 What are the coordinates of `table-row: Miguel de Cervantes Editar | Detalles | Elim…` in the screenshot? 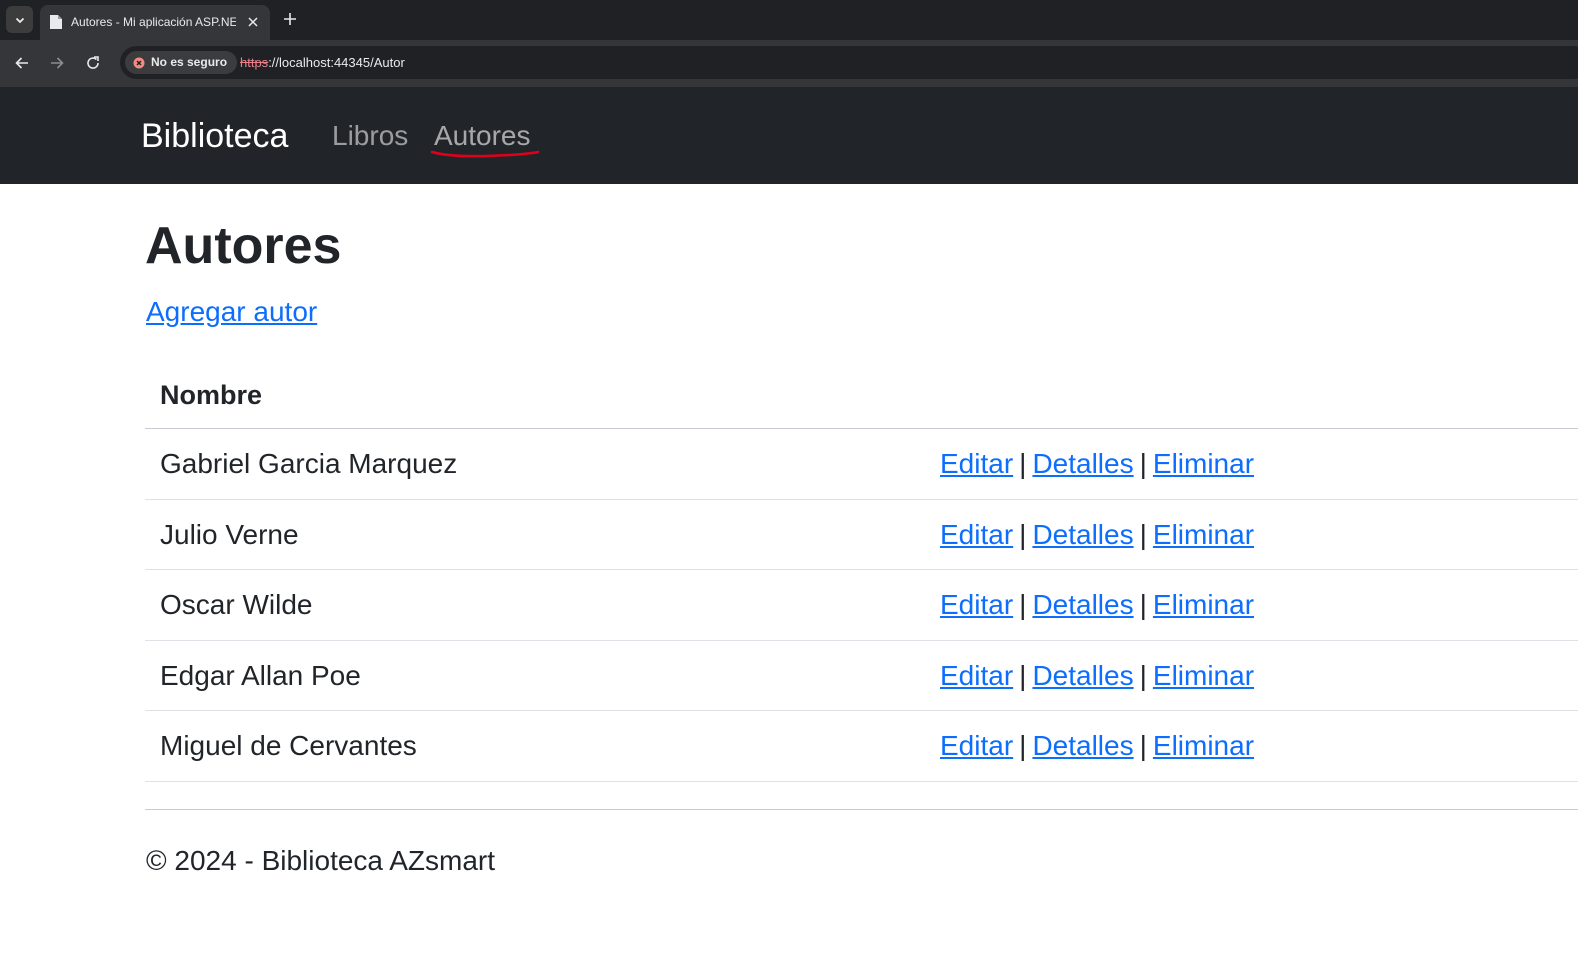 It's located at (861, 746).